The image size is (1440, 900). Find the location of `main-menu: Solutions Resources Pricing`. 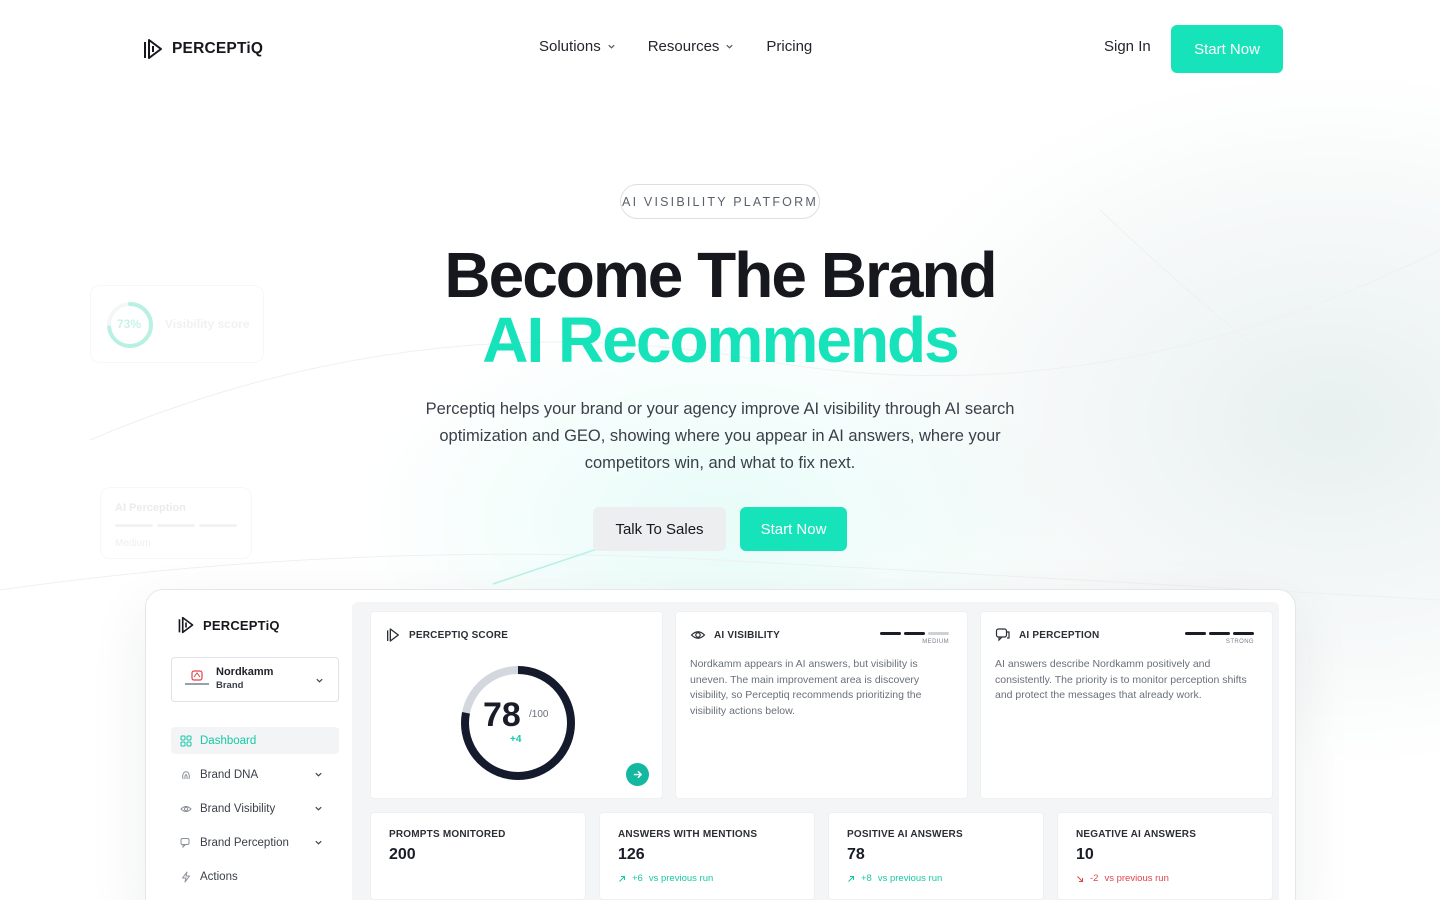

main-menu: Solutions Resources Pricing is located at coordinates (675, 46).